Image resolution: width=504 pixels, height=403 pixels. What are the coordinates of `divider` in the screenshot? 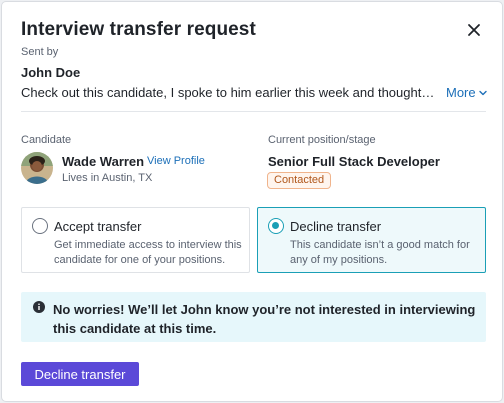 It's located at (253, 111).